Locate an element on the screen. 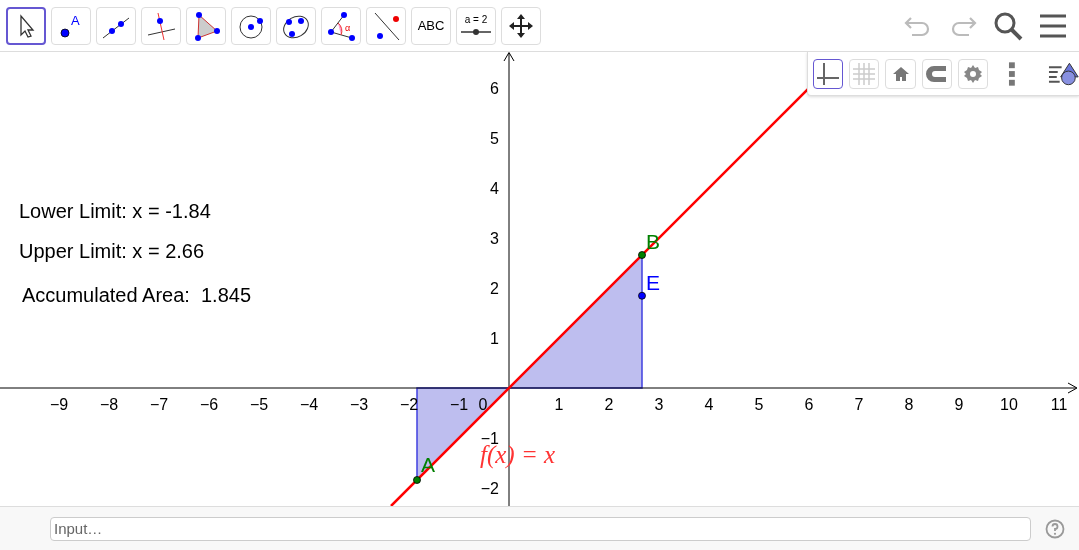  magnet-icon is located at coordinates (936, 73).